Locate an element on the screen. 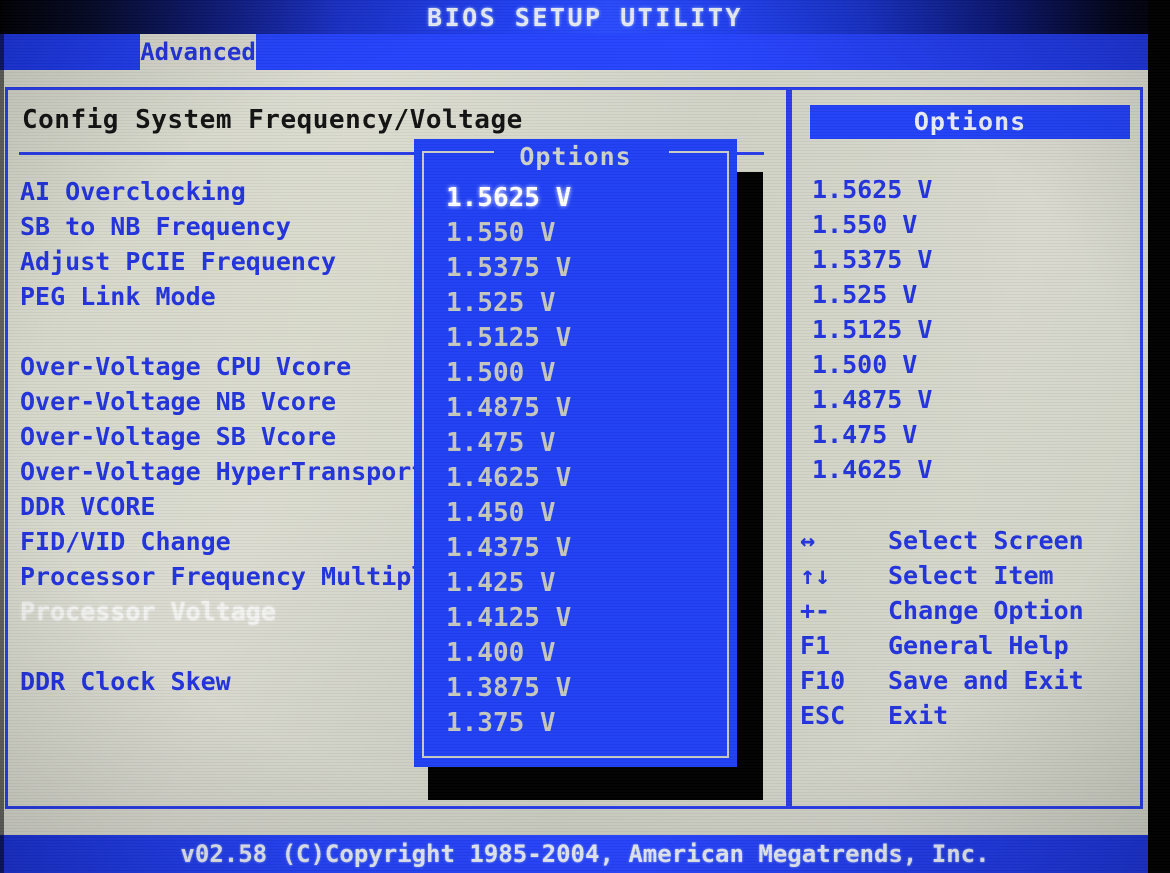 The height and width of the screenshot is (873, 1170). options-panel-value: 1.4875 V is located at coordinates (872, 399).